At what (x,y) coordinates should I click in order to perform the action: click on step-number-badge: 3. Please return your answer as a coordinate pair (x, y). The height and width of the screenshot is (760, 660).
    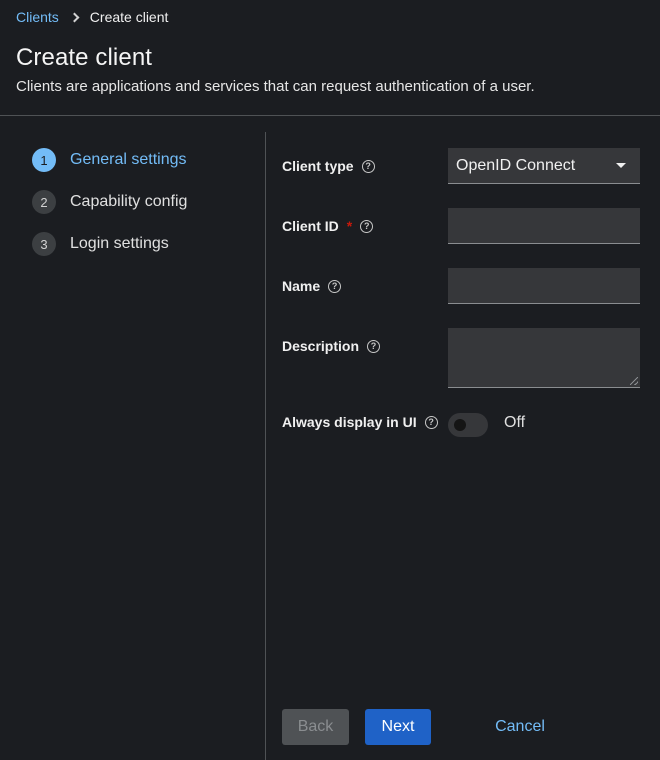
    Looking at the image, I should click on (44, 244).